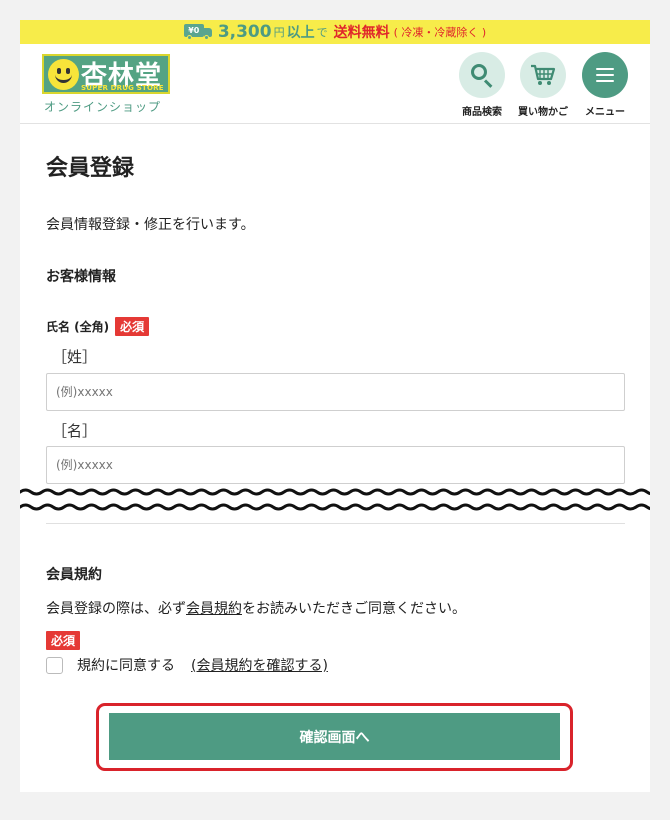 This screenshot has width=670, height=820. Describe the element at coordinates (300, 33) in the screenshot. I see `banner-above: 以上` at that location.